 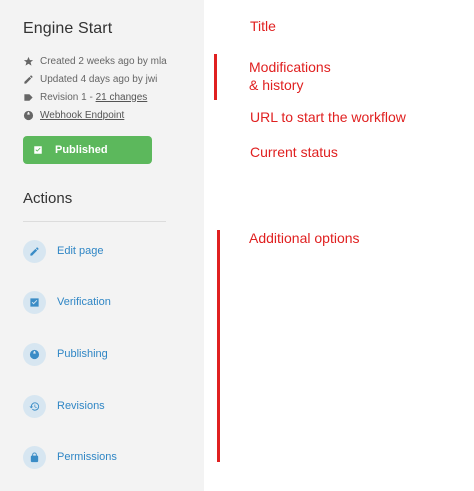 I want to click on action-label: Edit page, so click(x=80, y=251).